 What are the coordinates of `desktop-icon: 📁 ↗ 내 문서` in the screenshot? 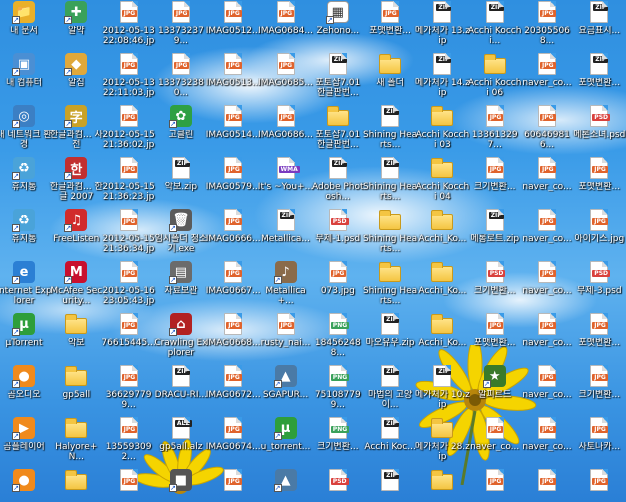 It's located at (26, 27).